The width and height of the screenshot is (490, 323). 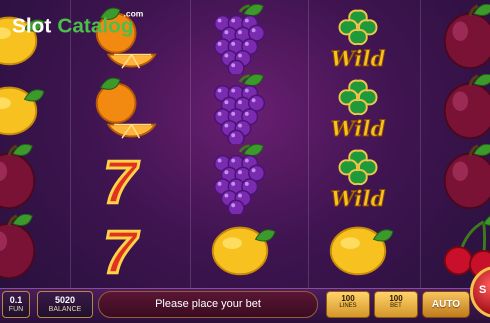 I want to click on status-message: Please place your bet, so click(x=208, y=304).